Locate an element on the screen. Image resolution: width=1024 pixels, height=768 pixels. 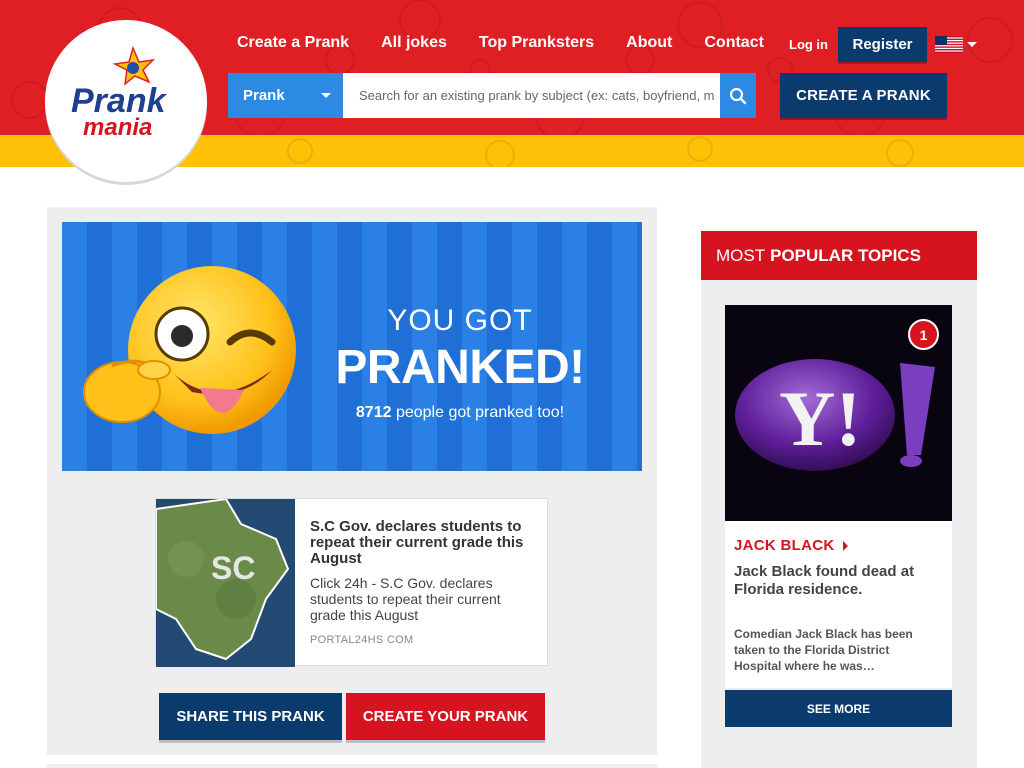
see-more-button: SEE MORE is located at coordinates (838, 708).